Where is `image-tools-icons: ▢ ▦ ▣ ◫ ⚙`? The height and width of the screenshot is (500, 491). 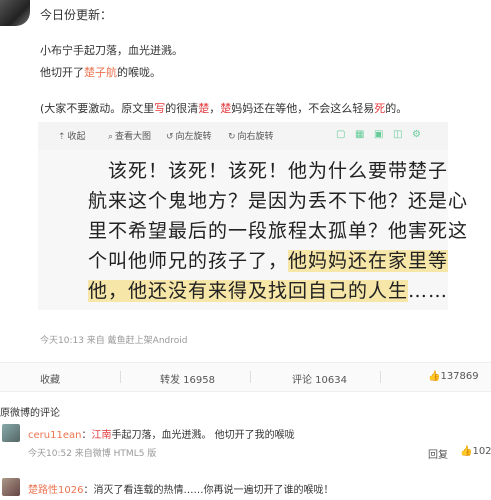 image-tools-icons: ▢ ▦ ▣ ◫ ⚙ is located at coordinates (378, 134).